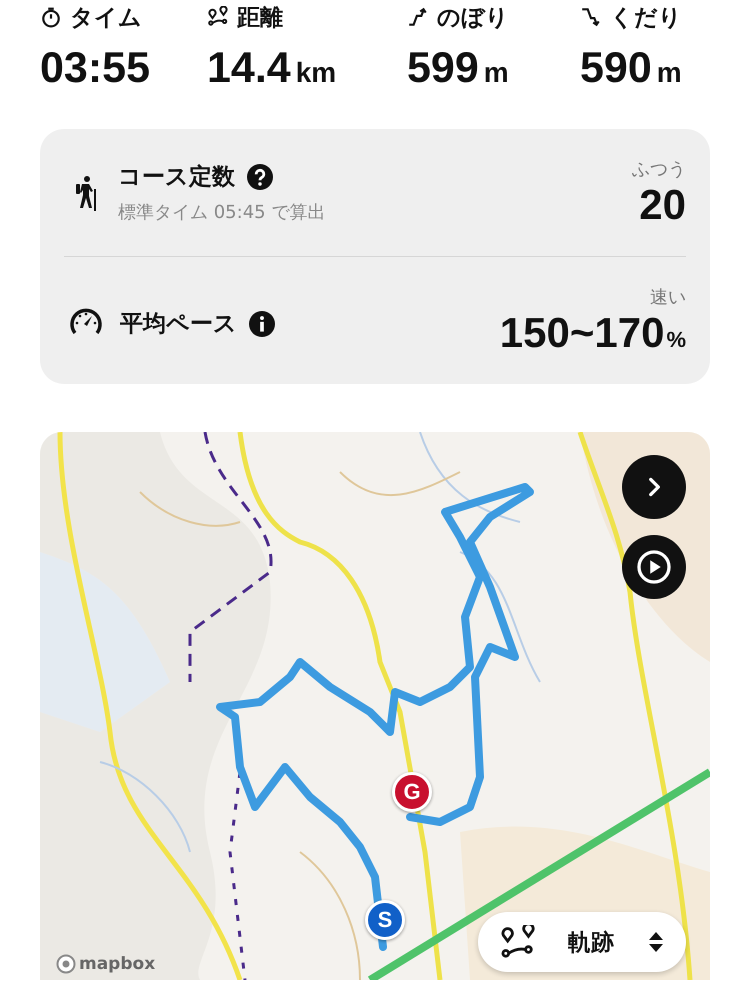  I want to click on stat-label: タイム, so click(106, 18).